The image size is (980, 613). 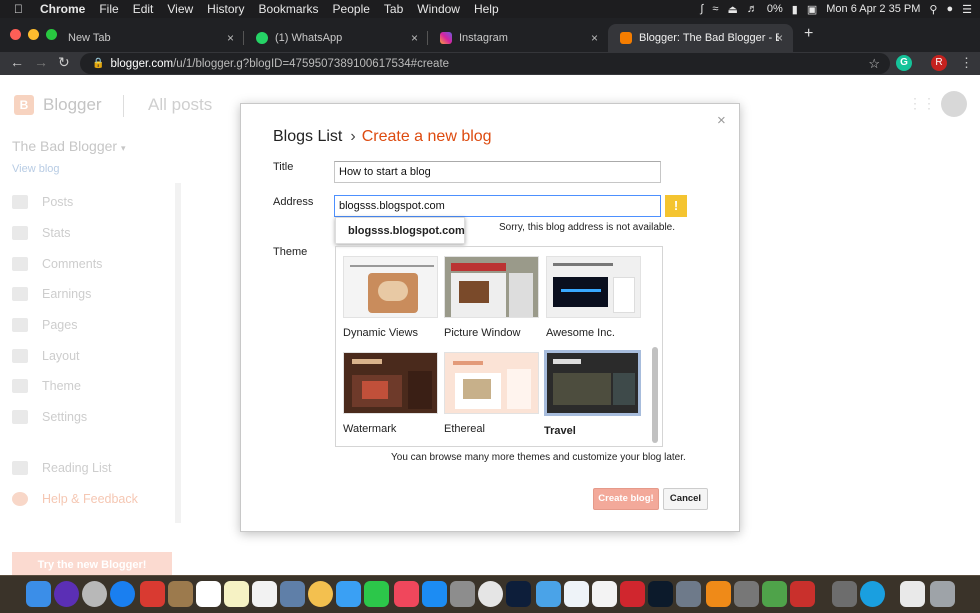 What do you see at coordinates (264, 594) in the screenshot?
I see `reminders-icon` at bounding box center [264, 594].